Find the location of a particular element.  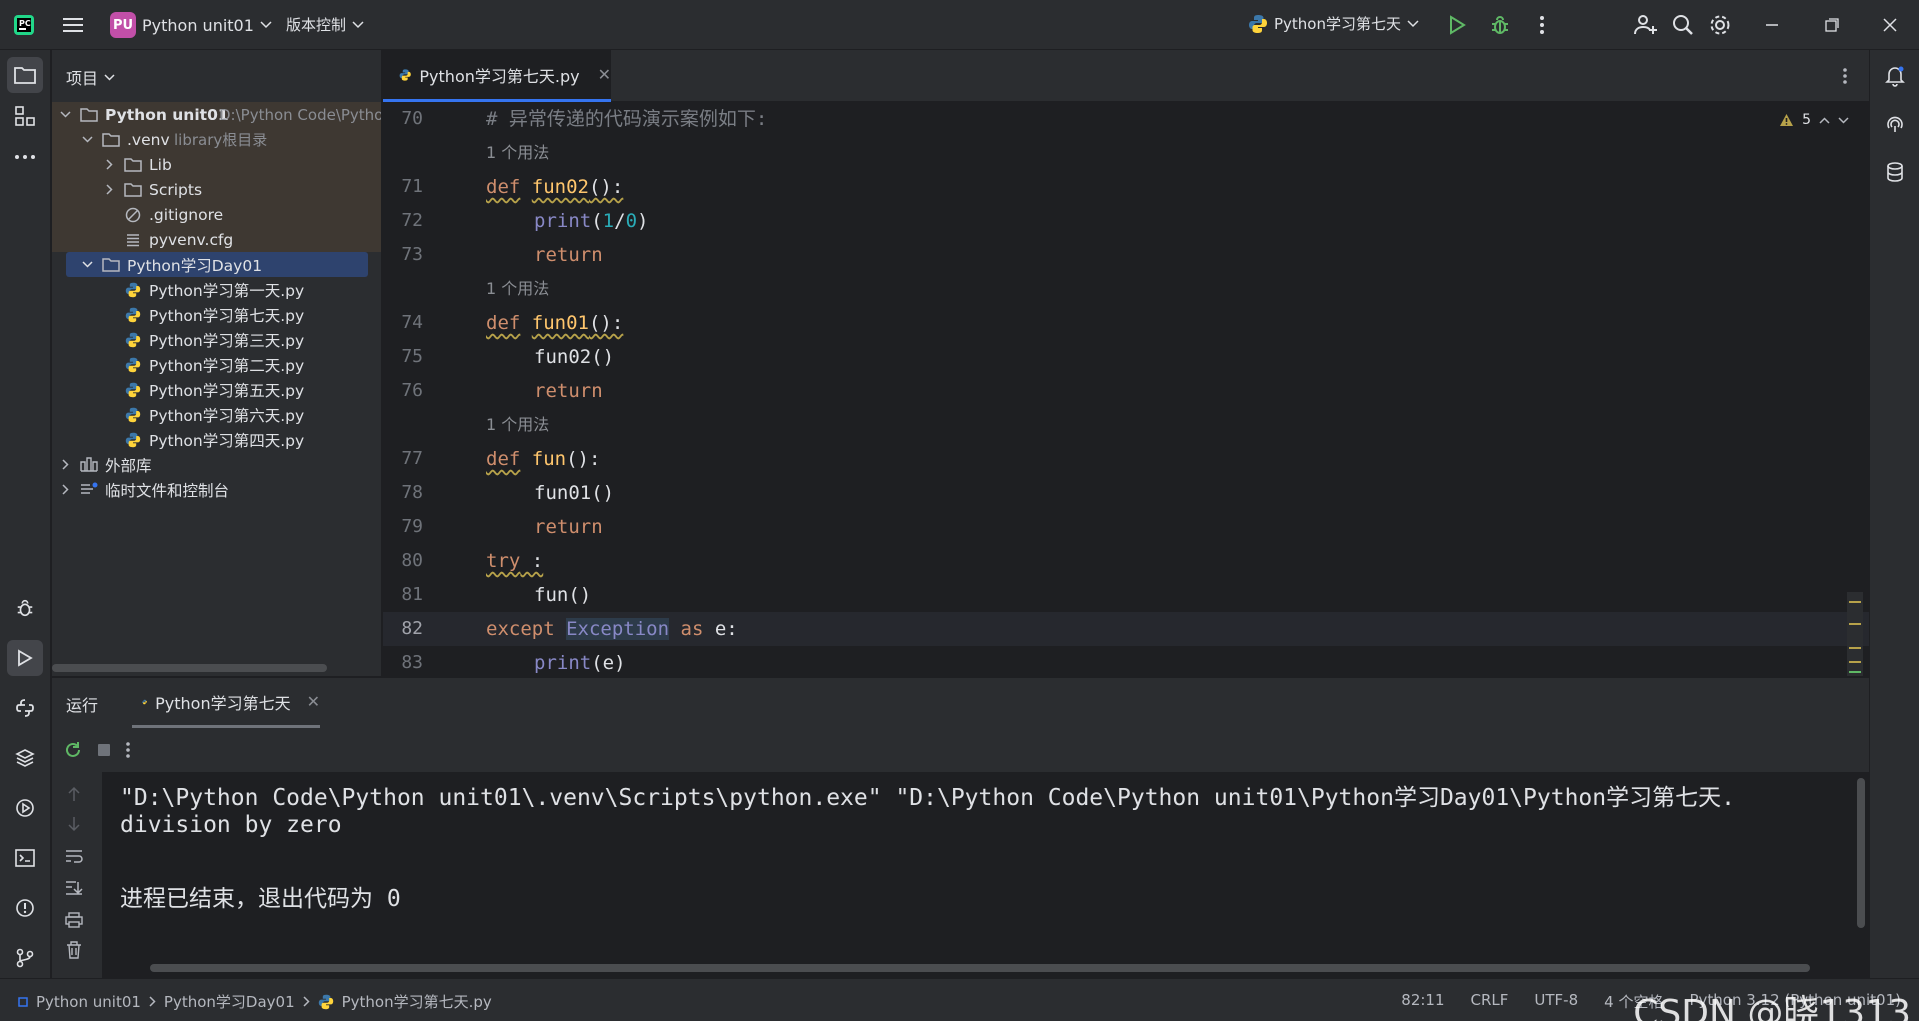

tab-python-day7: Python学习第七天.py ✕ is located at coordinates (497, 76).